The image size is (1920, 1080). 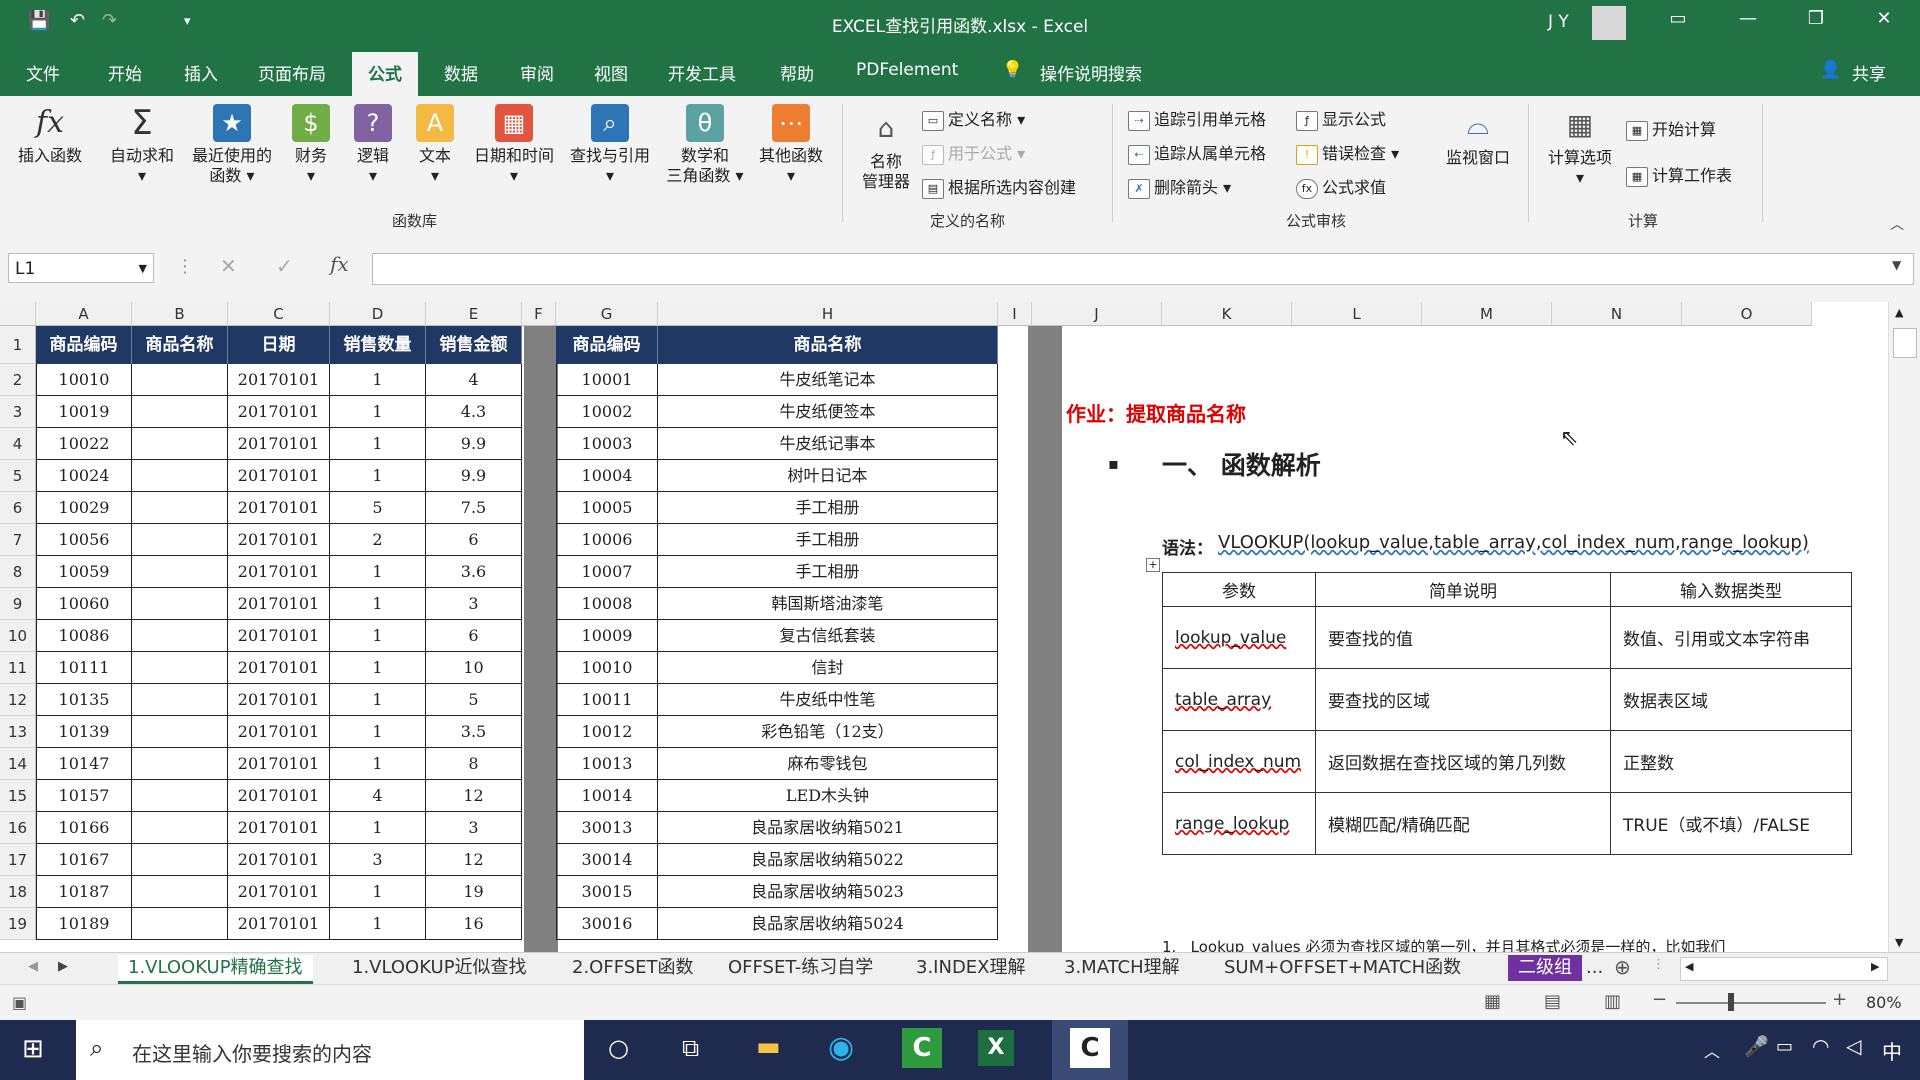 I want to click on column-header: K, so click(x=1227, y=314).